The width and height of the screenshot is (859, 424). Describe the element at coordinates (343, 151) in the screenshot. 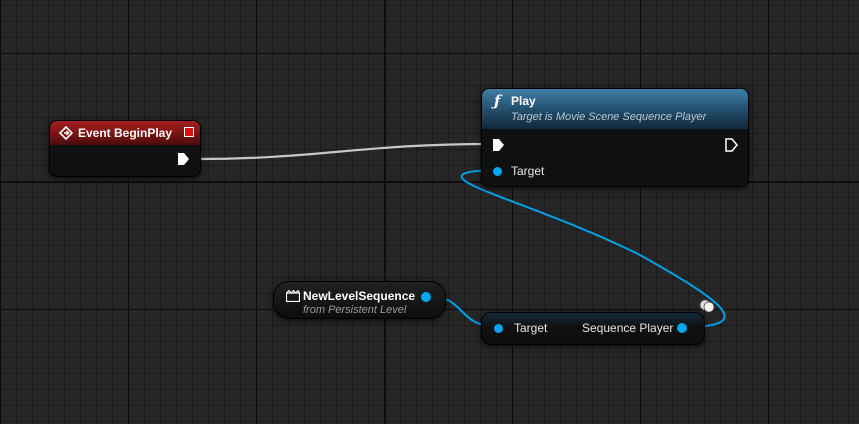

I see `exec-wire` at that location.